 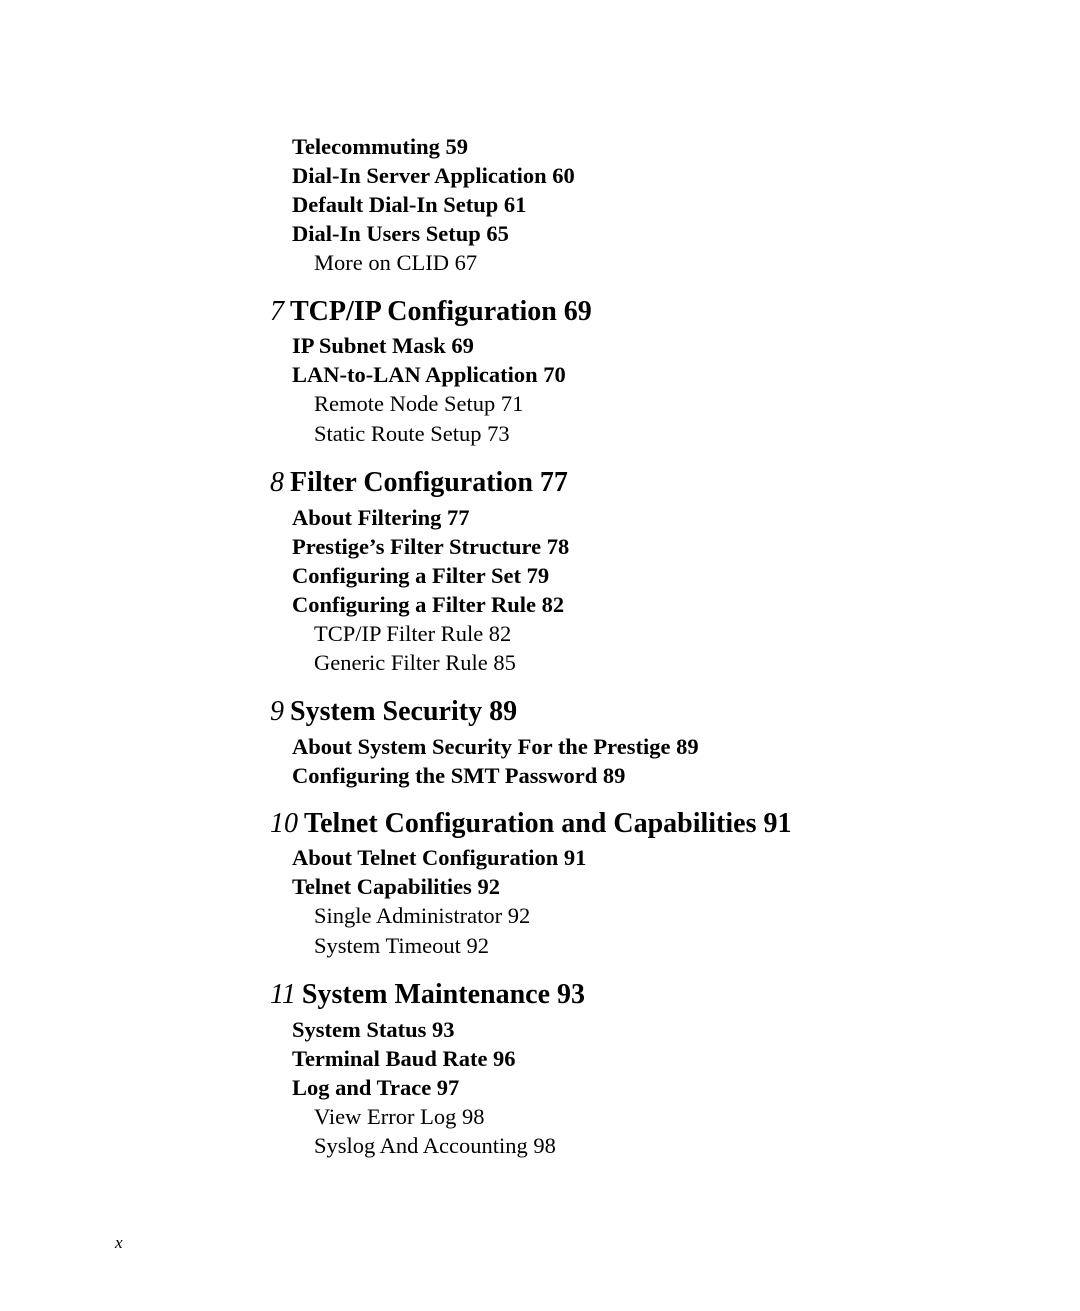 What do you see at coordinates (459, 775) in the screenshot?
I see `toc-entry: Configuring the SMT Password 89` at bounding box center [459, 775].